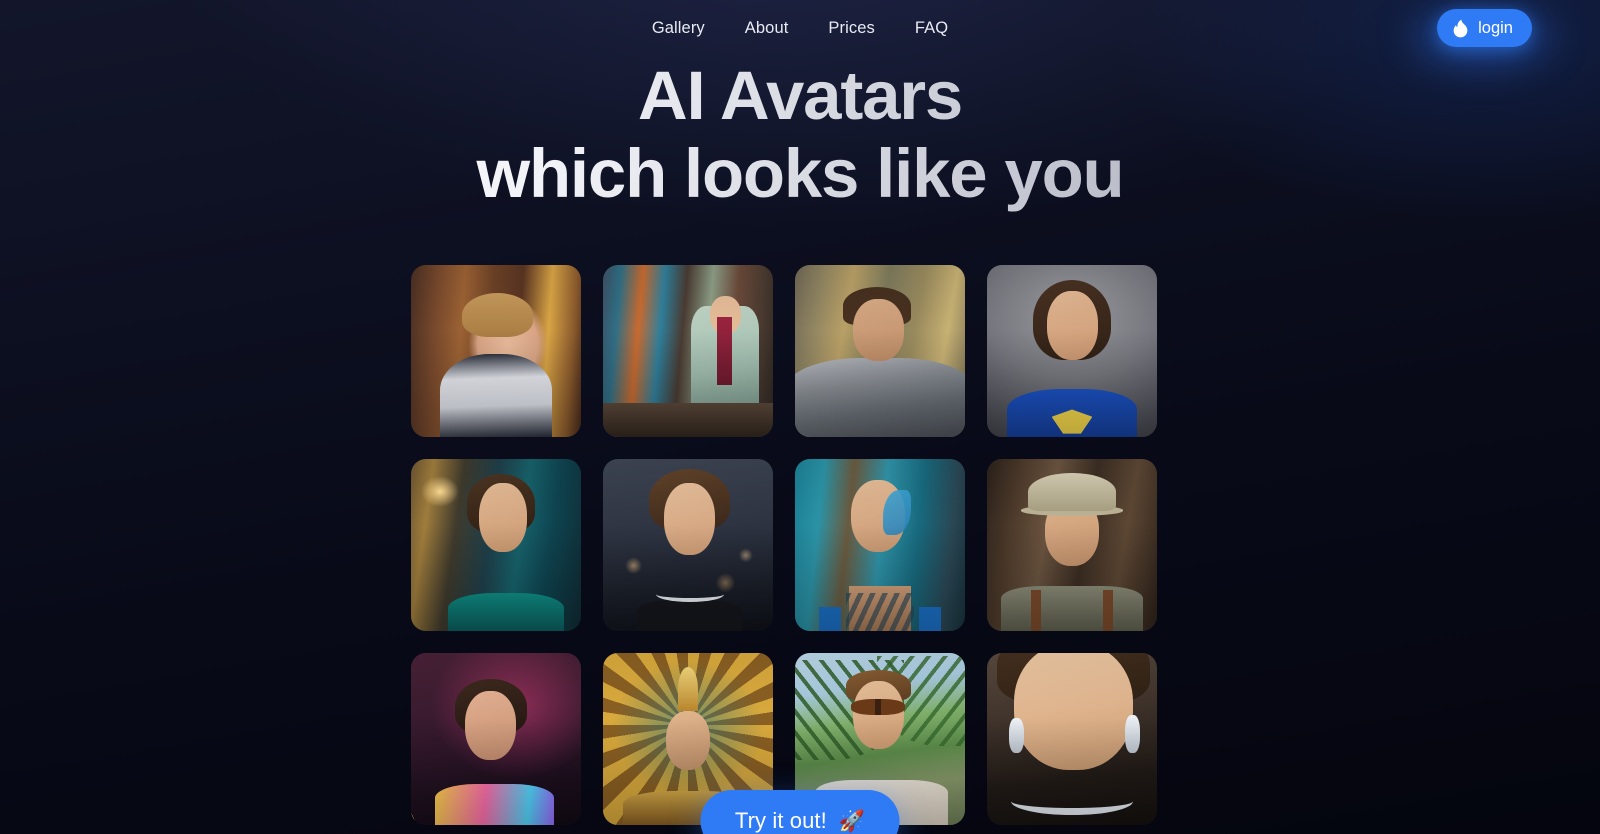 This screenshot has height=834, width=1600. What do you see at coordinates (800, 96) in the screenshot?
I see `headline-line-1: AI Avatars` at bounding box center [800, 96].